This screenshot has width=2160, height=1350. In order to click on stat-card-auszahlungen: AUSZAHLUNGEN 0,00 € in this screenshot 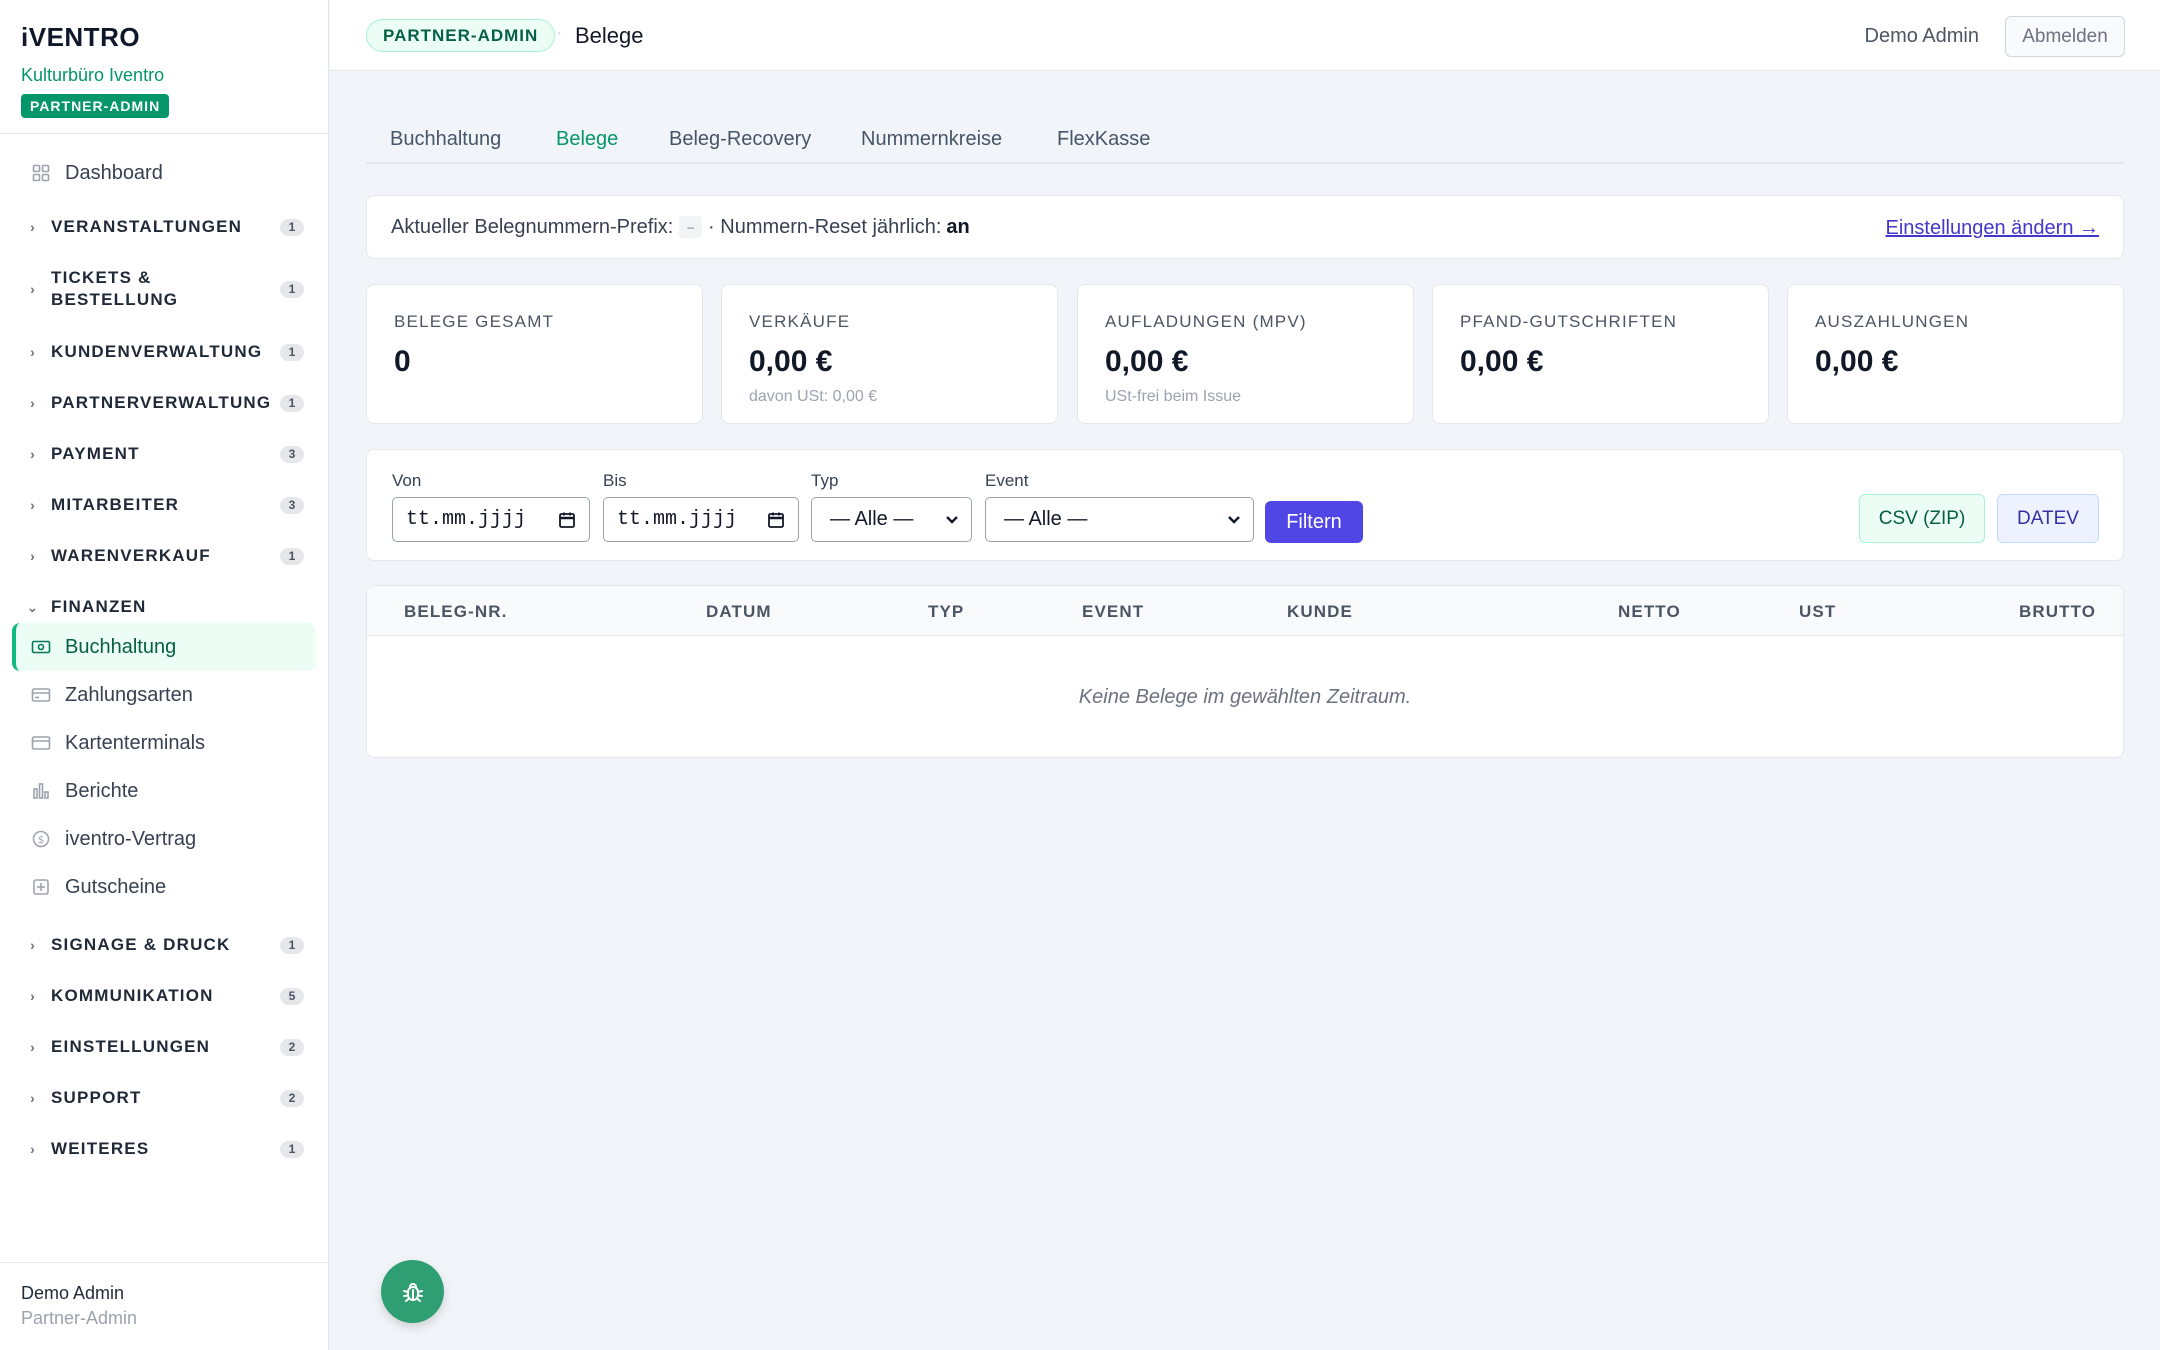, I will do `click(1955, 354)`.